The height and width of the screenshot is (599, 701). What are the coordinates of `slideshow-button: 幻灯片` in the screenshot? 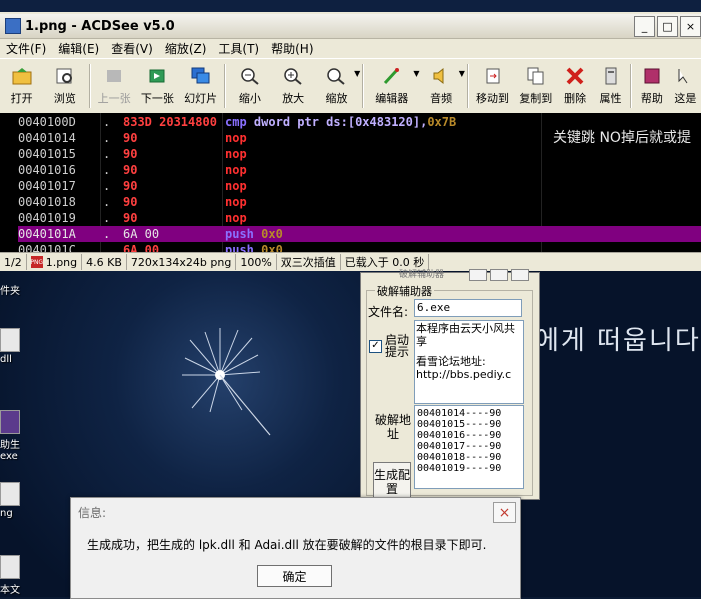 It's located at (200, 85).